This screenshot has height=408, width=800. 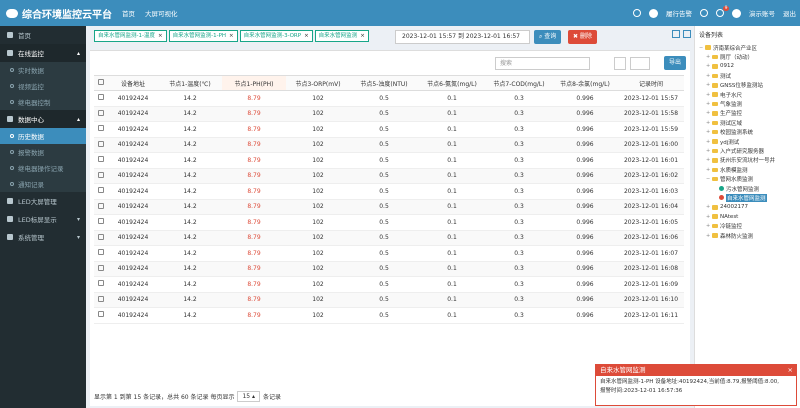 I want to click on tree-node: + 测试区域, so click(x=749, y=122).